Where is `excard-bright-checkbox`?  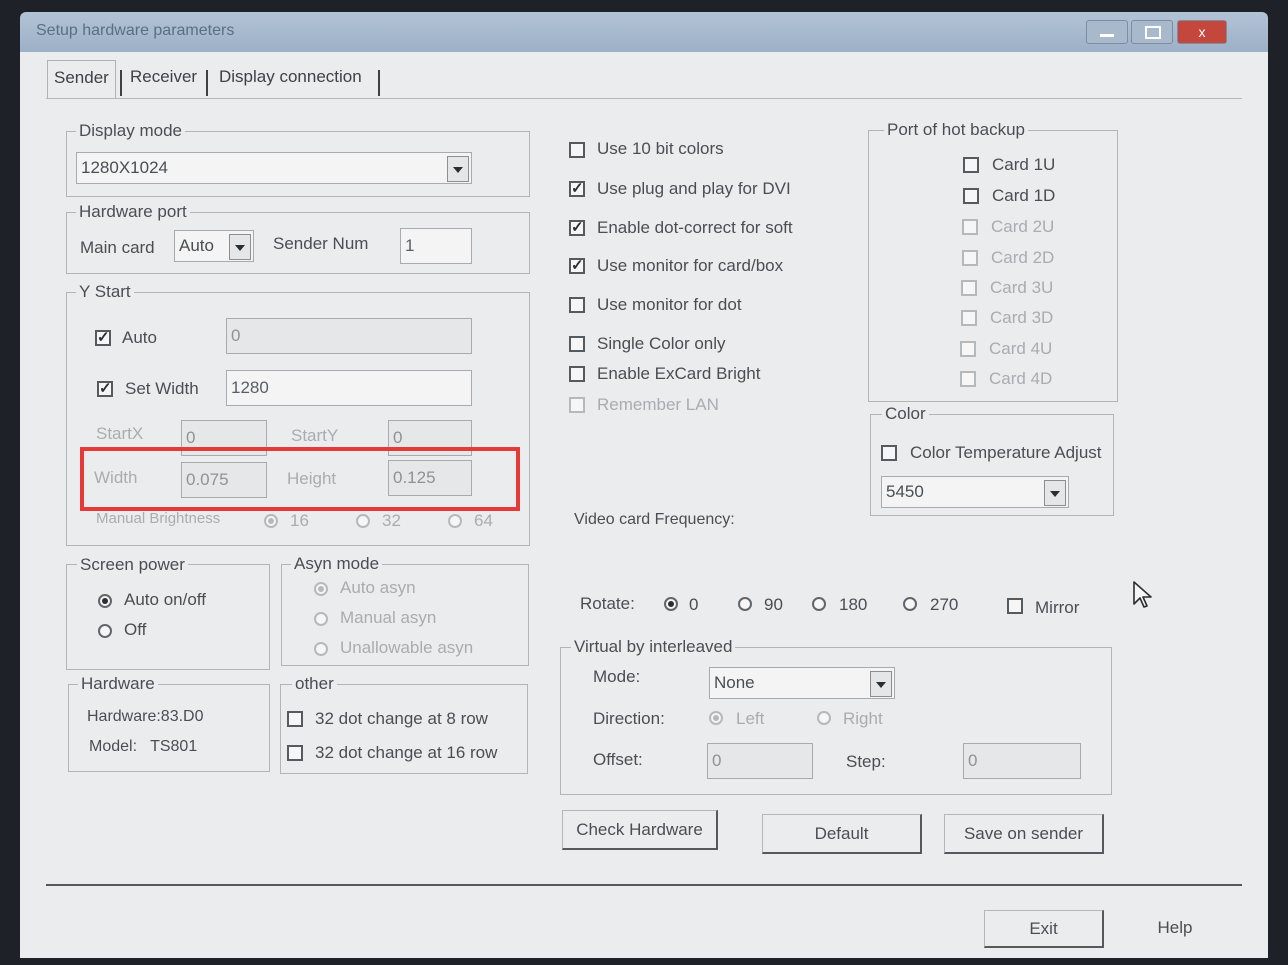 excard-bright-checkbox is located at coordinates (577, 374).